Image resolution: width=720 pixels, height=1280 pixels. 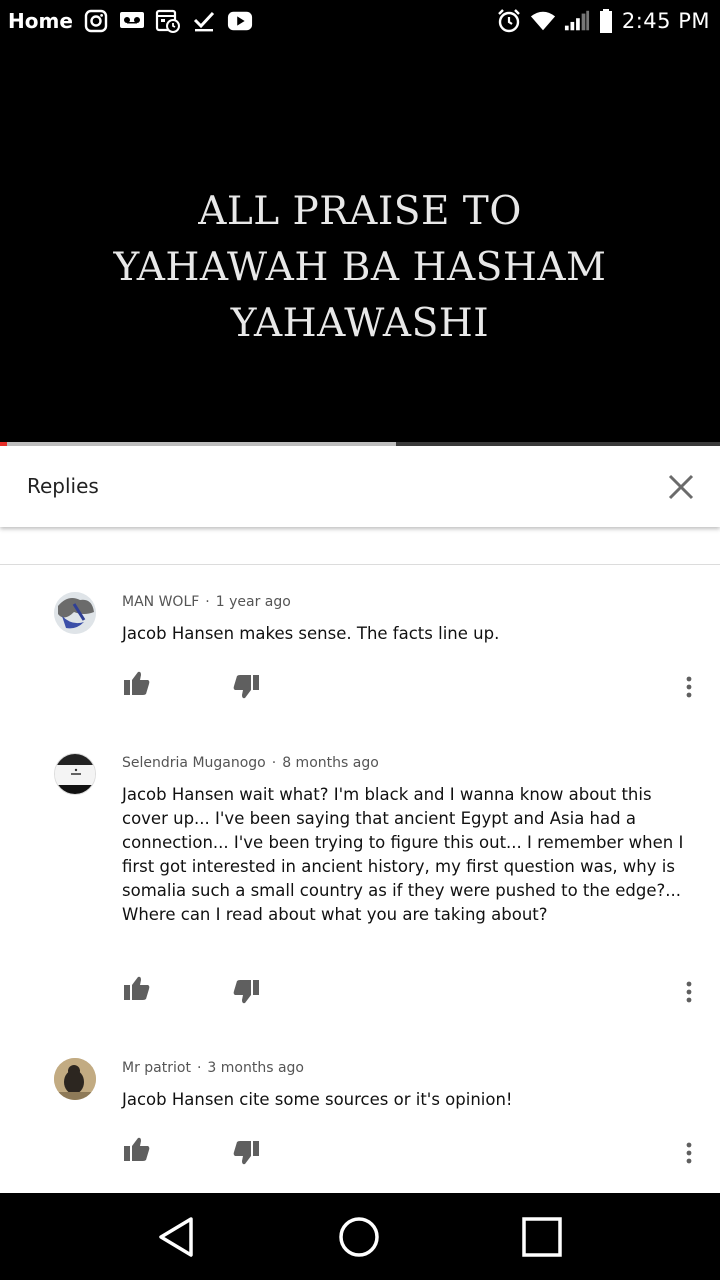 I want to click on replies-title: Replies, so click(x=63, y=486).